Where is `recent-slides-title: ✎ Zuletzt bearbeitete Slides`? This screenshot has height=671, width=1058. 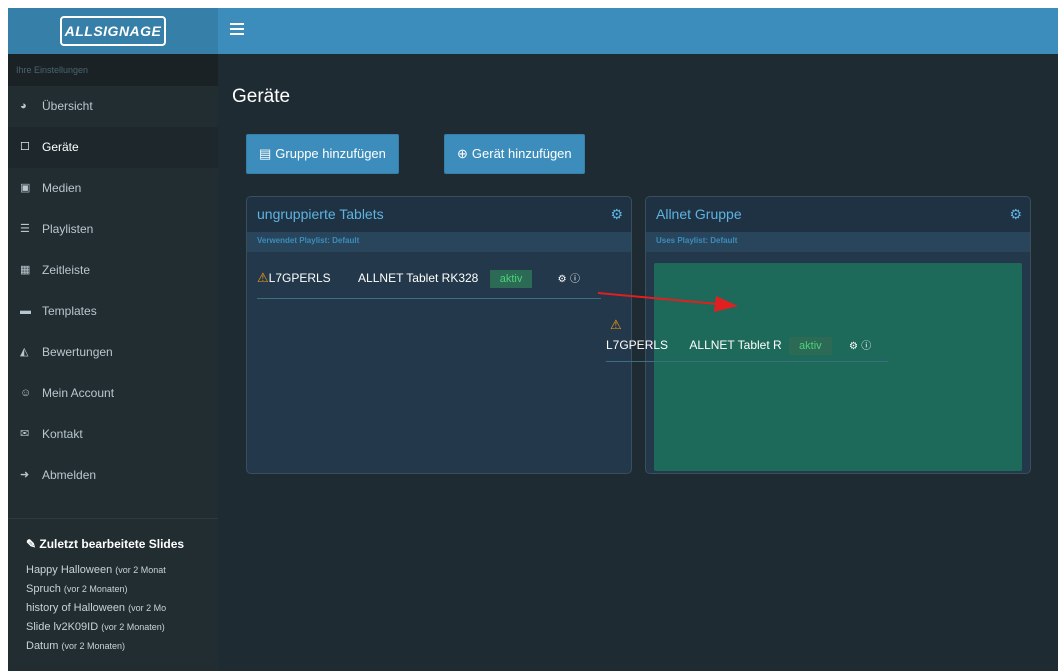 recent-slides-title: ✎ Zuletzt bearbeitete Slides is located at coordinates (117, 544).